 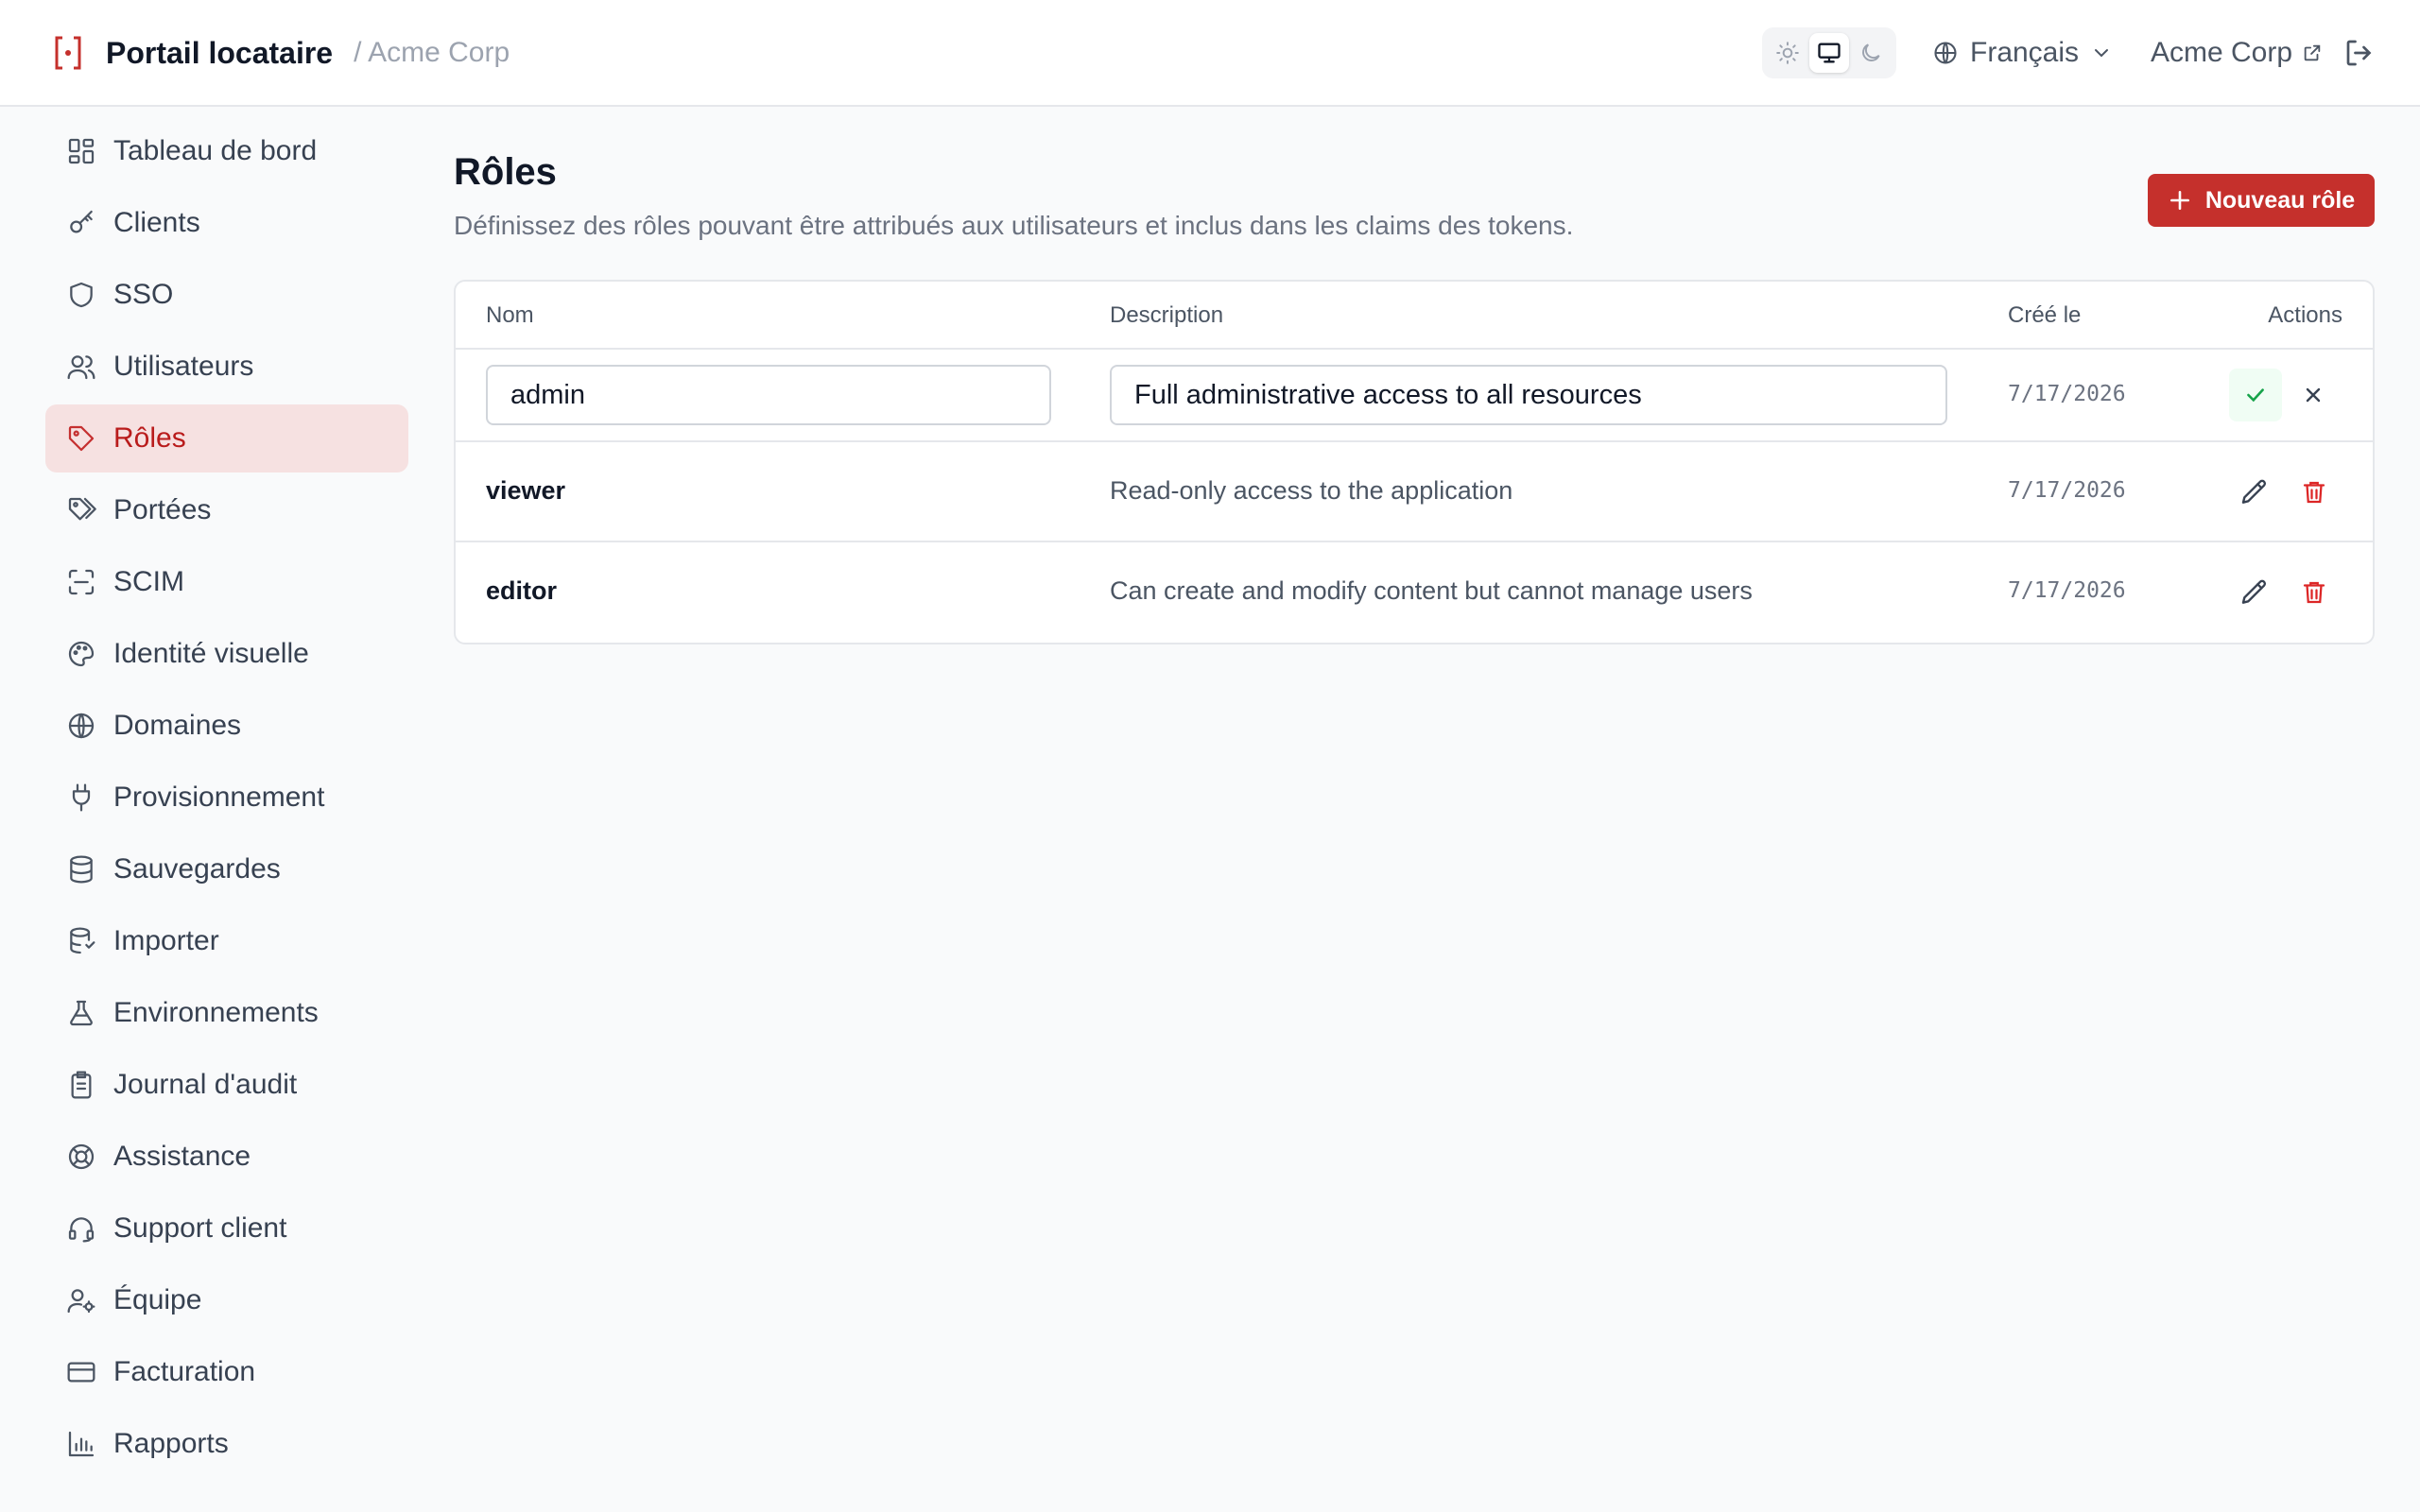 I want to click on database-icon, so click(x=81, y=869).